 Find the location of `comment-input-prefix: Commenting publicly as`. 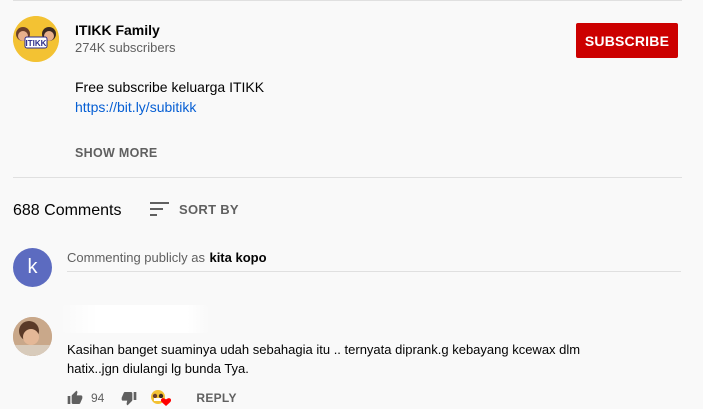

comment-input-prefix: Commenting publicly as is located at coordinates (136, 257).